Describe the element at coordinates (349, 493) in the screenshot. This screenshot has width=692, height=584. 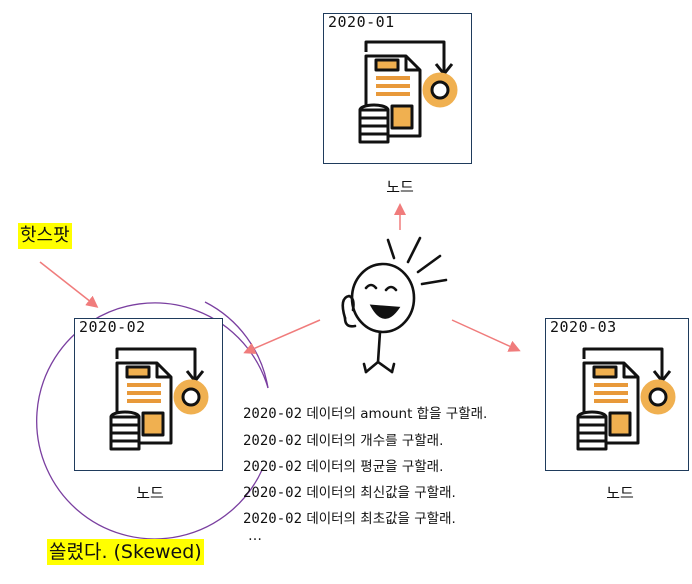
I see `query-line: 2020-02 데이터의 최신값을 구할래.` at that location.